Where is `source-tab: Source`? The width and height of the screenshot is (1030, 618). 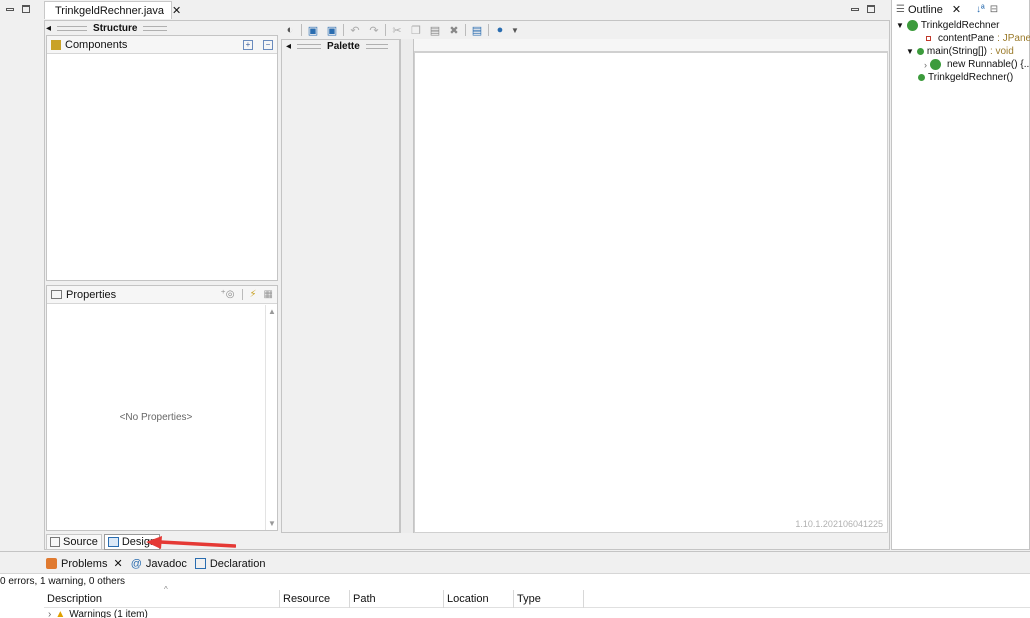
source-tab: Source is located at coordinates (74, 542).